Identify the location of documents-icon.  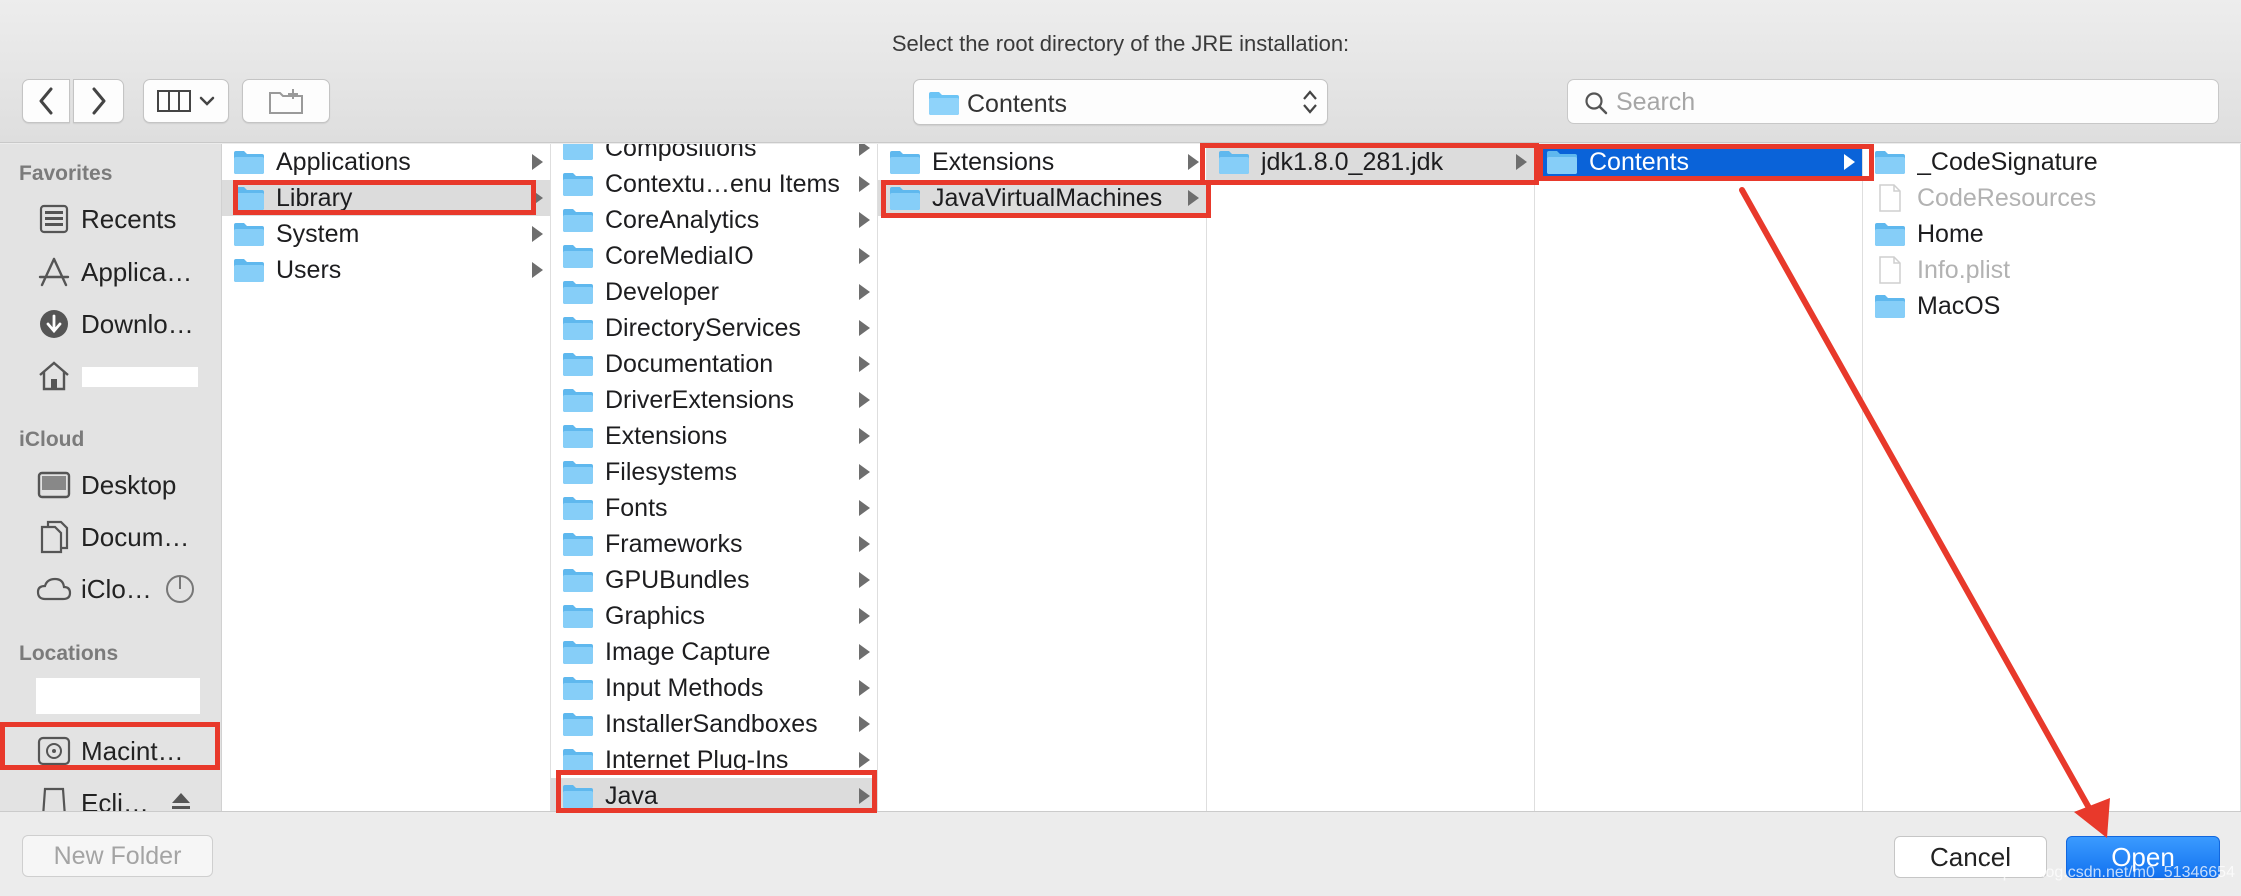
(54, 537).